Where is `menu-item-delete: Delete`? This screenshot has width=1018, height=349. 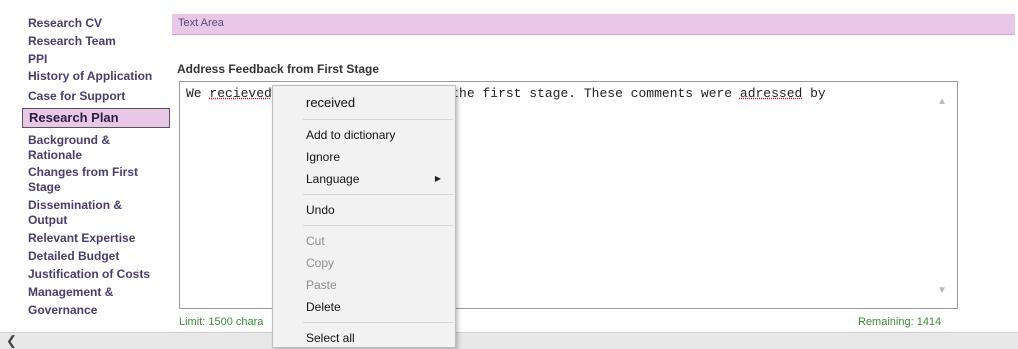
menu-item-delete: Delete is located at coordinates (364, 307).